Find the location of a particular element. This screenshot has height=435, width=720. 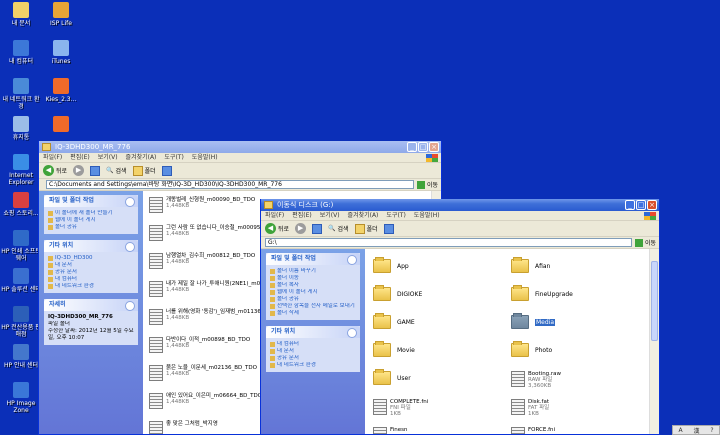

task-link: 폴더 이름 바꾸기 is located at coordinates (313, 271).